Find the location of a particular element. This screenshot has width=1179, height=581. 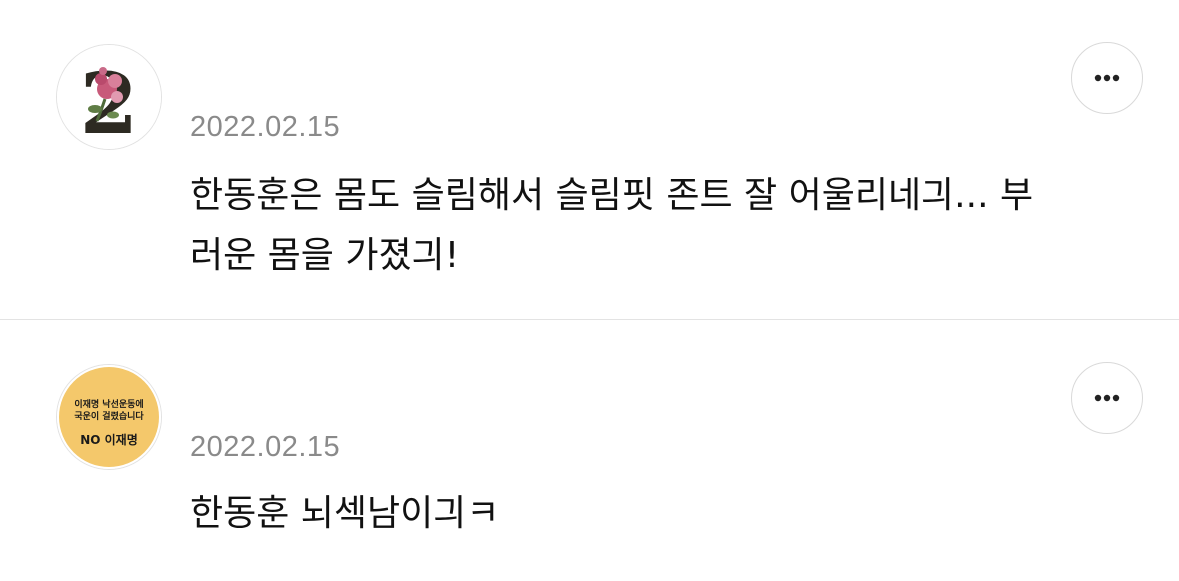

commenter-avatar: 이재명 낙선운동에 국운이 걸렸습니다 NO 이재명 is located at coordinates (109, 417).